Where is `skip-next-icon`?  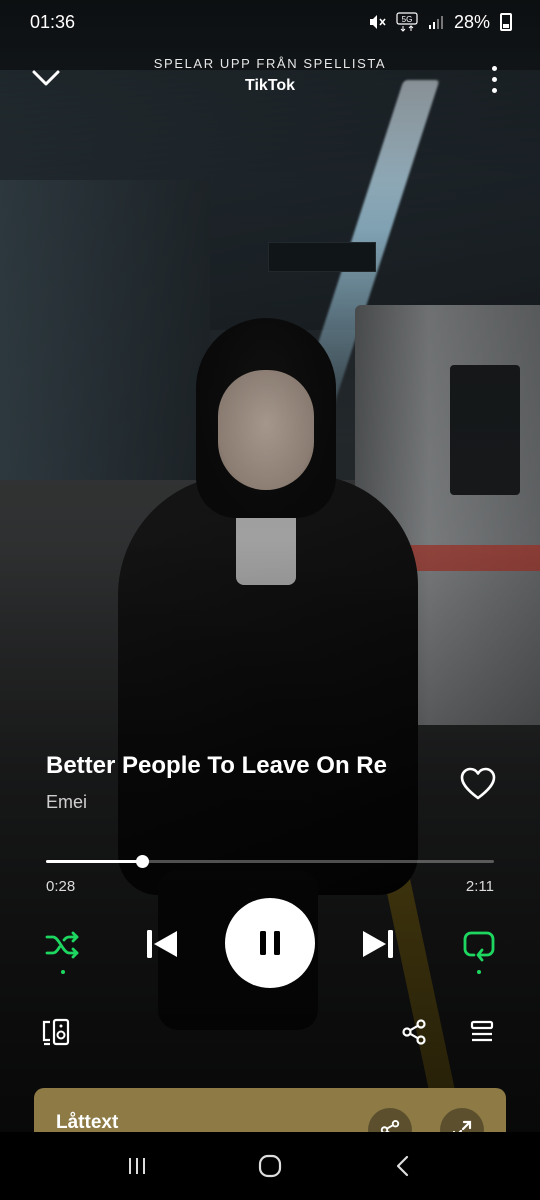 skip-next-icon is located at coordinates (378, 944).